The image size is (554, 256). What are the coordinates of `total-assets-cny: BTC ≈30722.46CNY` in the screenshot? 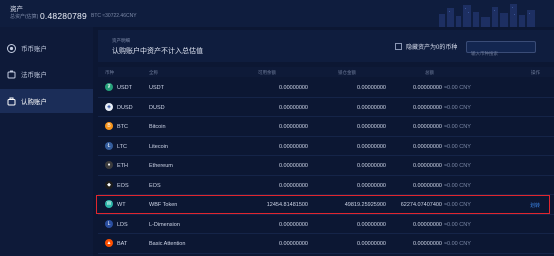 It's located at (114, 16).